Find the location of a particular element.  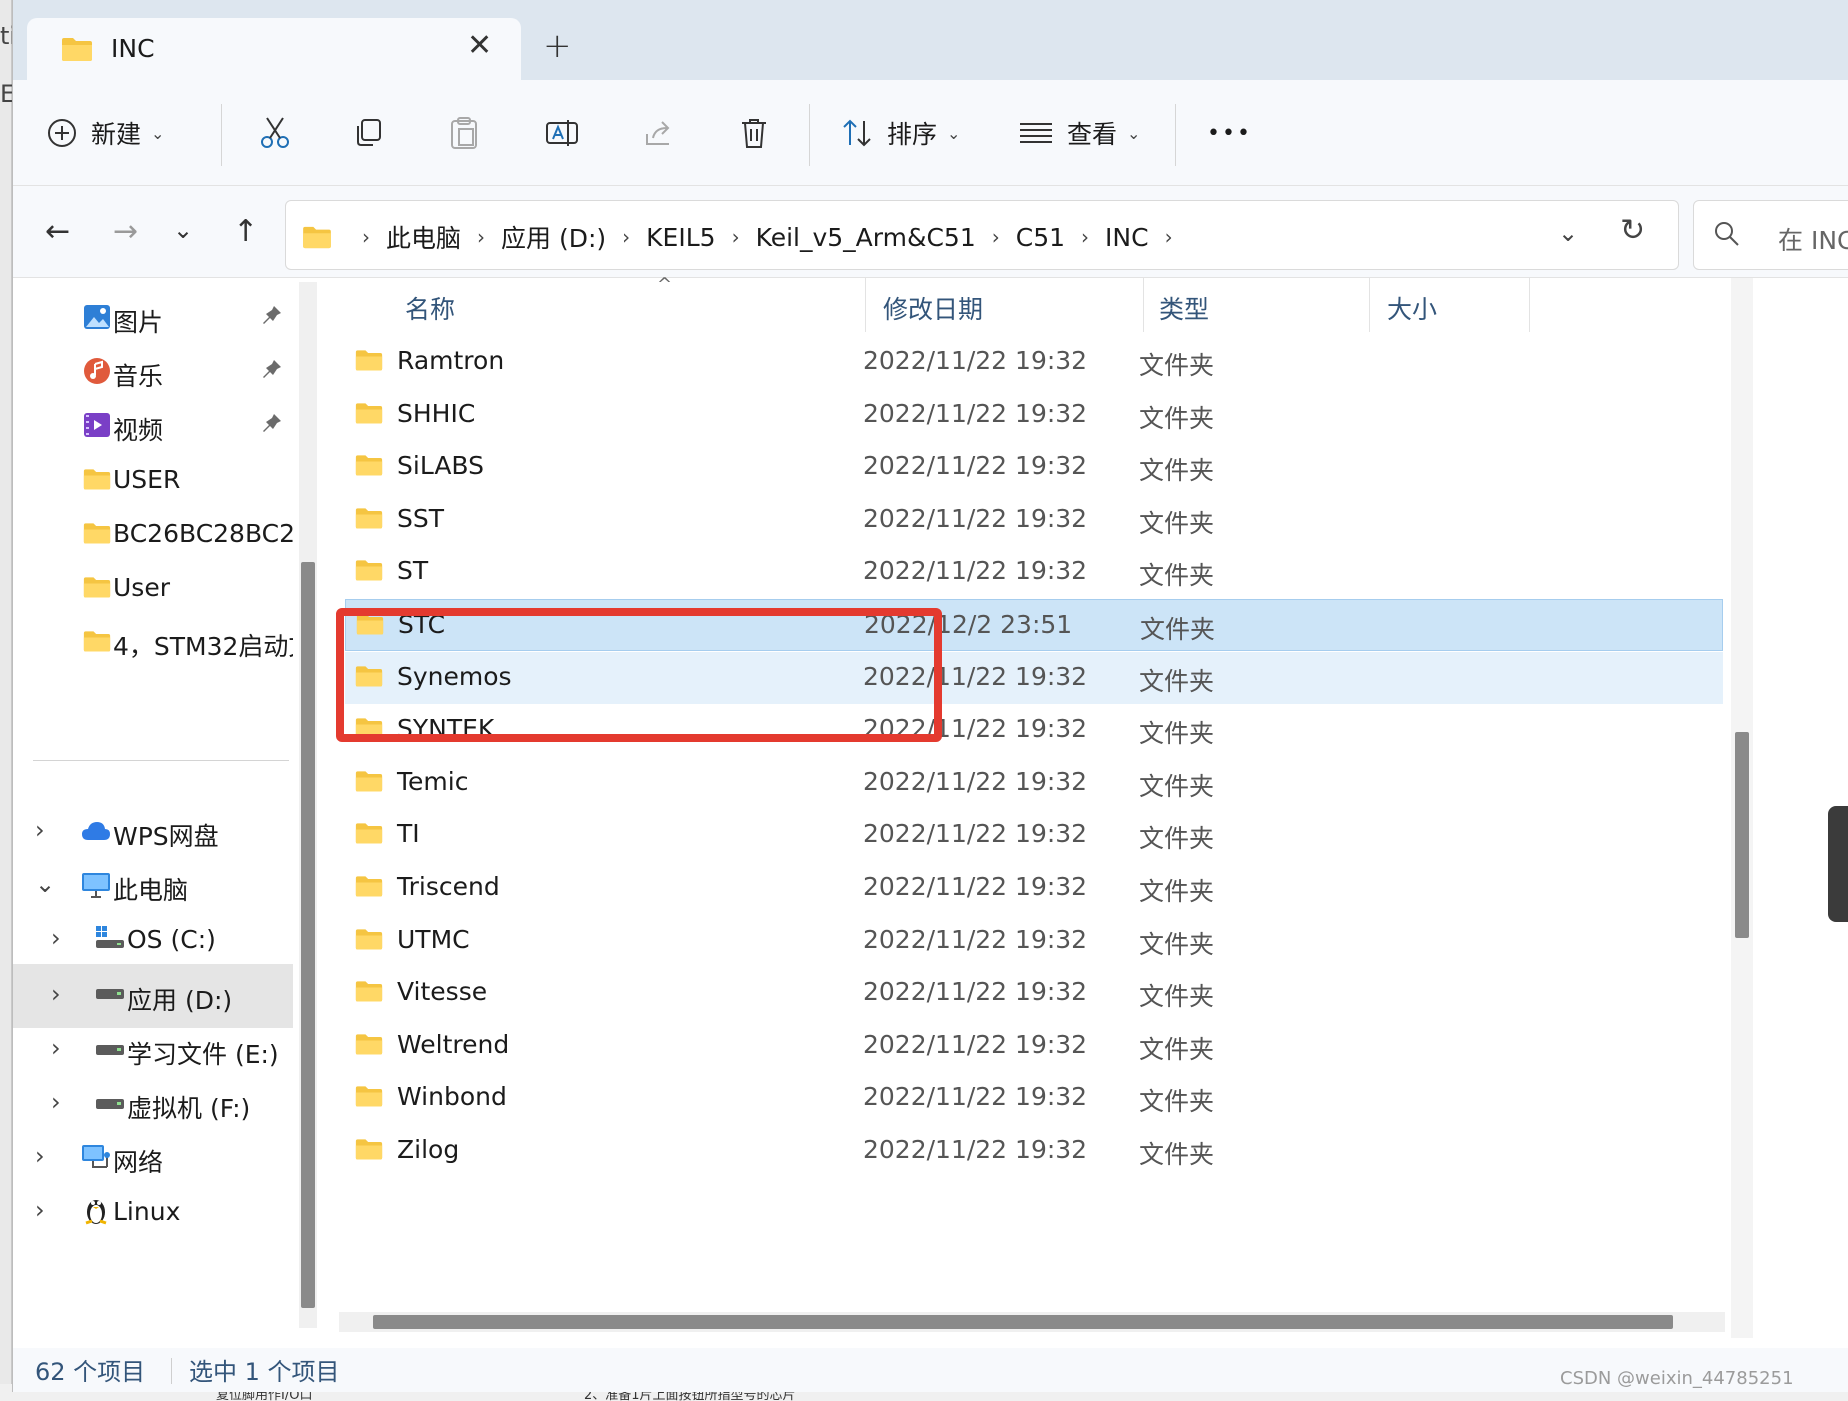

file-row: UTMC 2022/11/22 19:32 文件夹 is located at coordinates (1034, 941).